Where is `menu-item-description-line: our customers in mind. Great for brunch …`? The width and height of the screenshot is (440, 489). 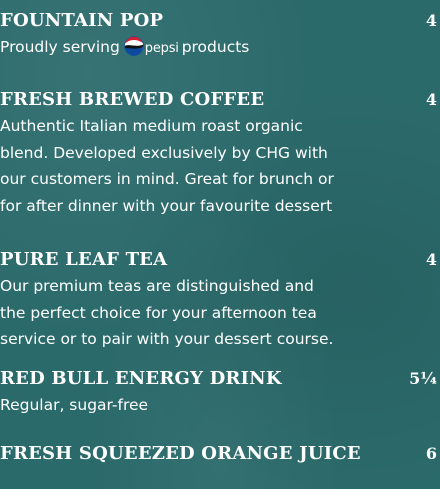
menu-item-description-line: our customers in mind. Great for brunch … is located at coordinates (167, 179).